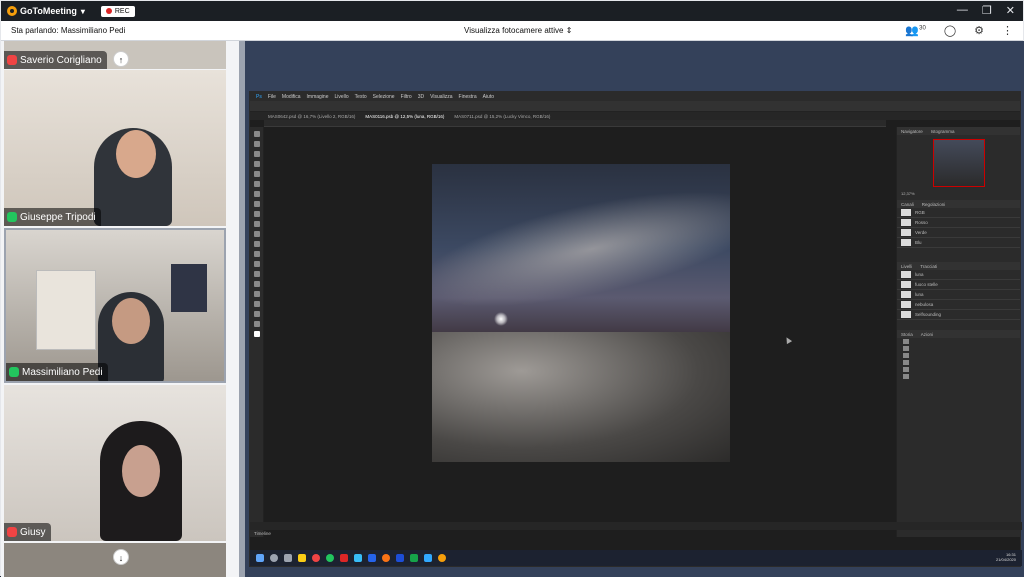  I want to click on participant-name: Giuseppe Tripodi, so click(58, 217).